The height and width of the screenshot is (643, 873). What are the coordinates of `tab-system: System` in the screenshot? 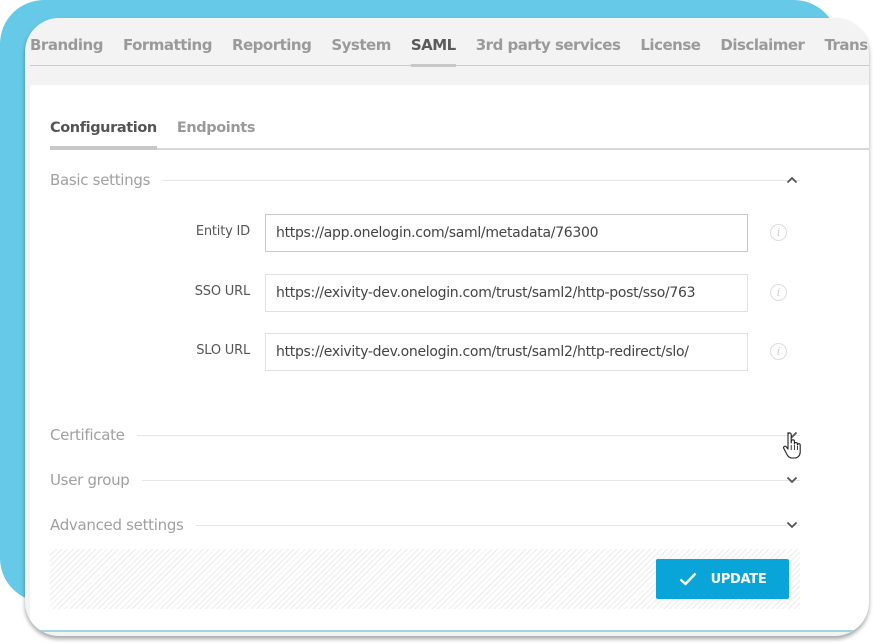 It's located at (361, 50).